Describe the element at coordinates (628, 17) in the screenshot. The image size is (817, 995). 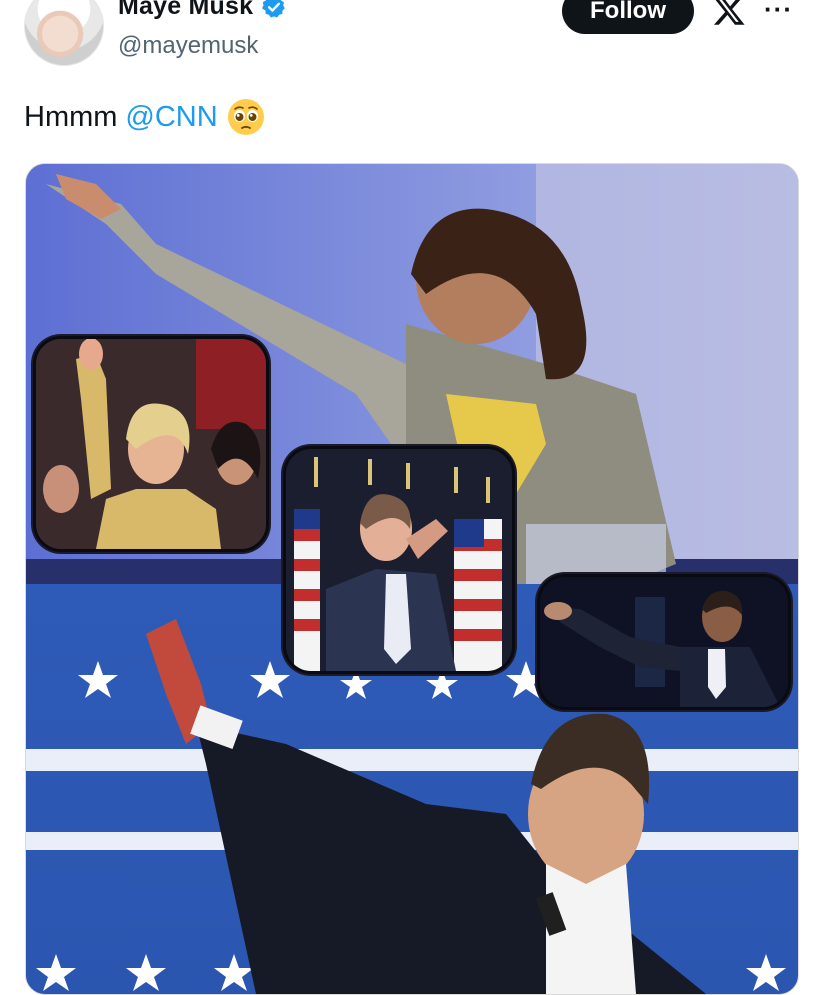
I see `follow-button: Follow` at that location.